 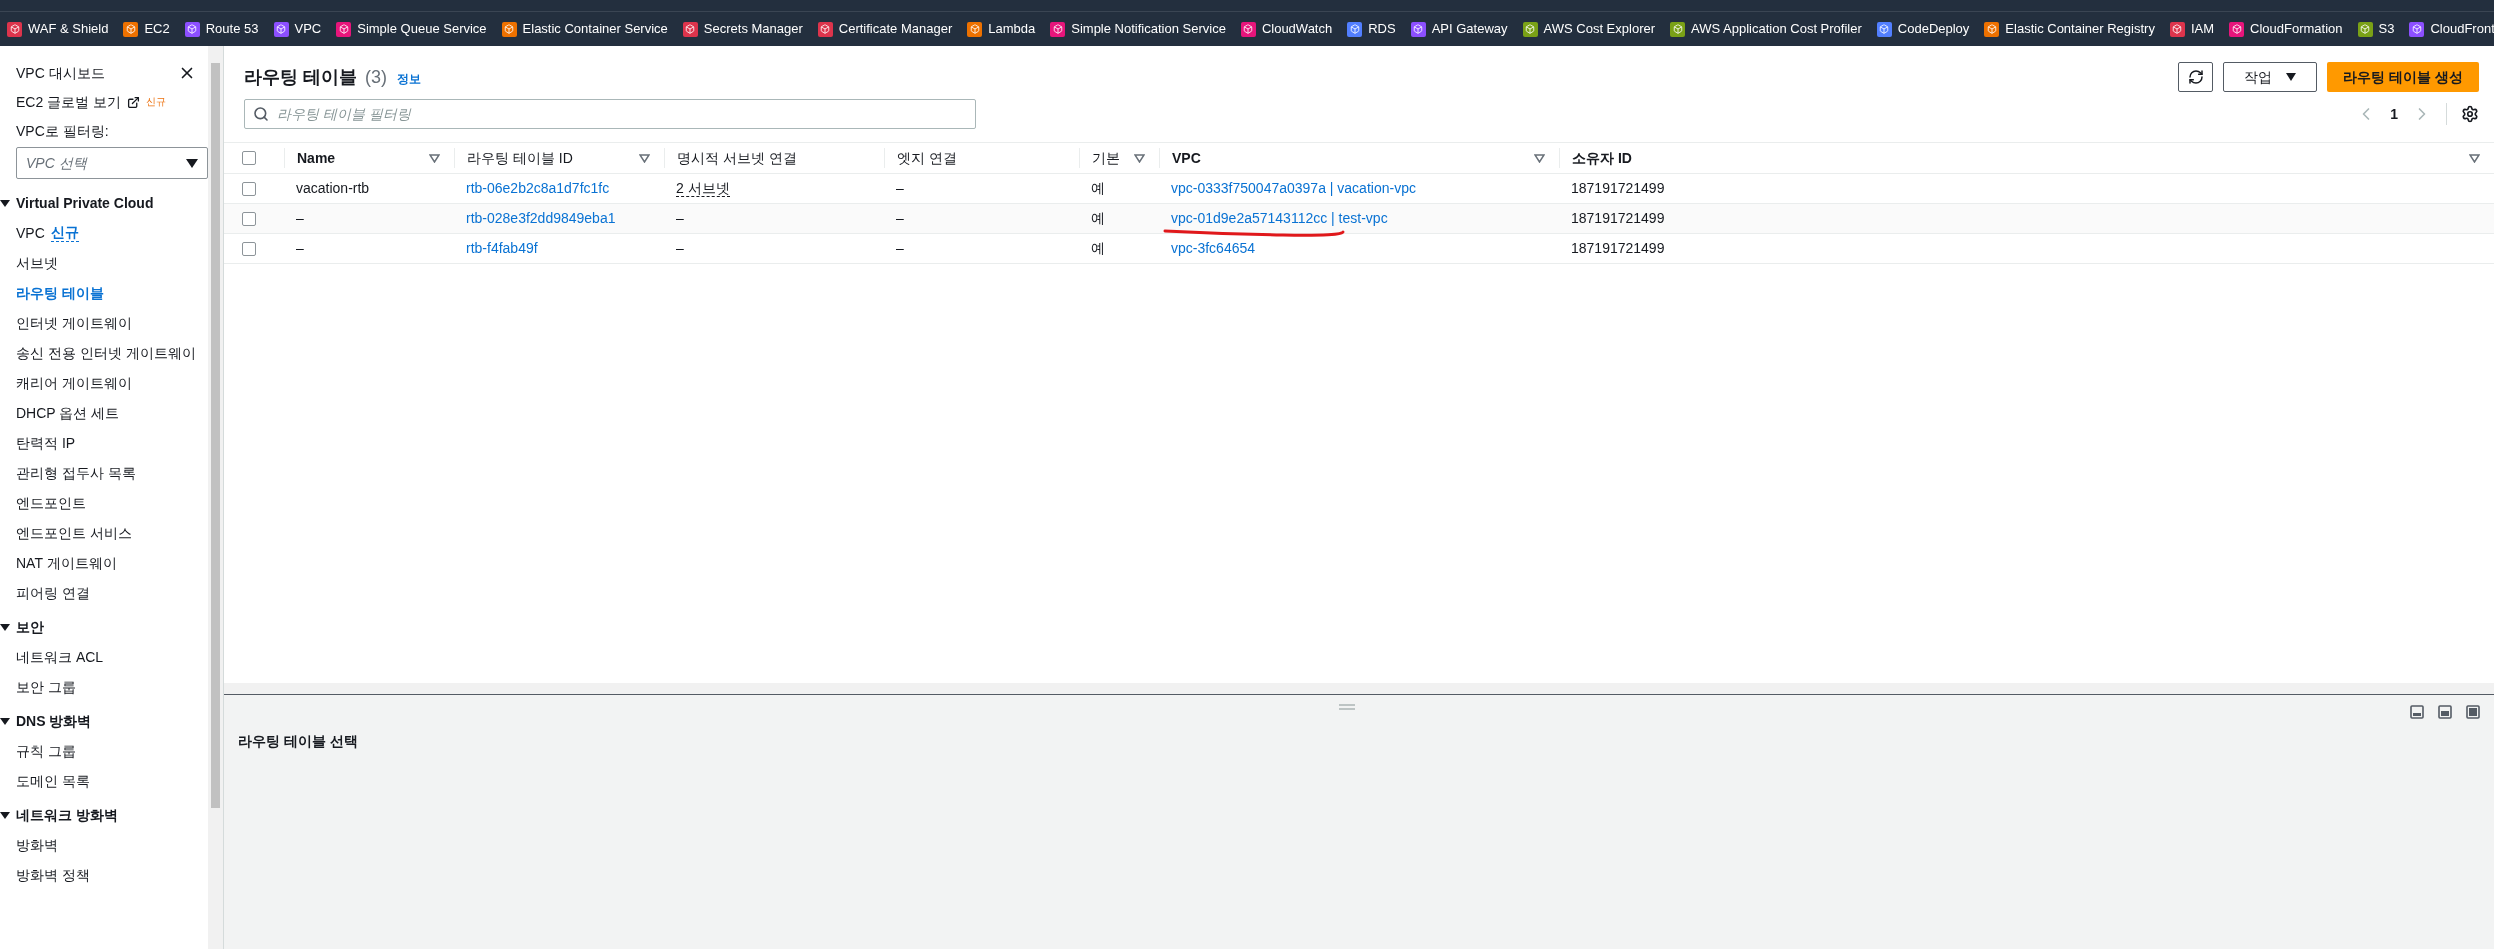 I want to click on sidebar-title: VPC 대시보드, so click(x=60, y=73).